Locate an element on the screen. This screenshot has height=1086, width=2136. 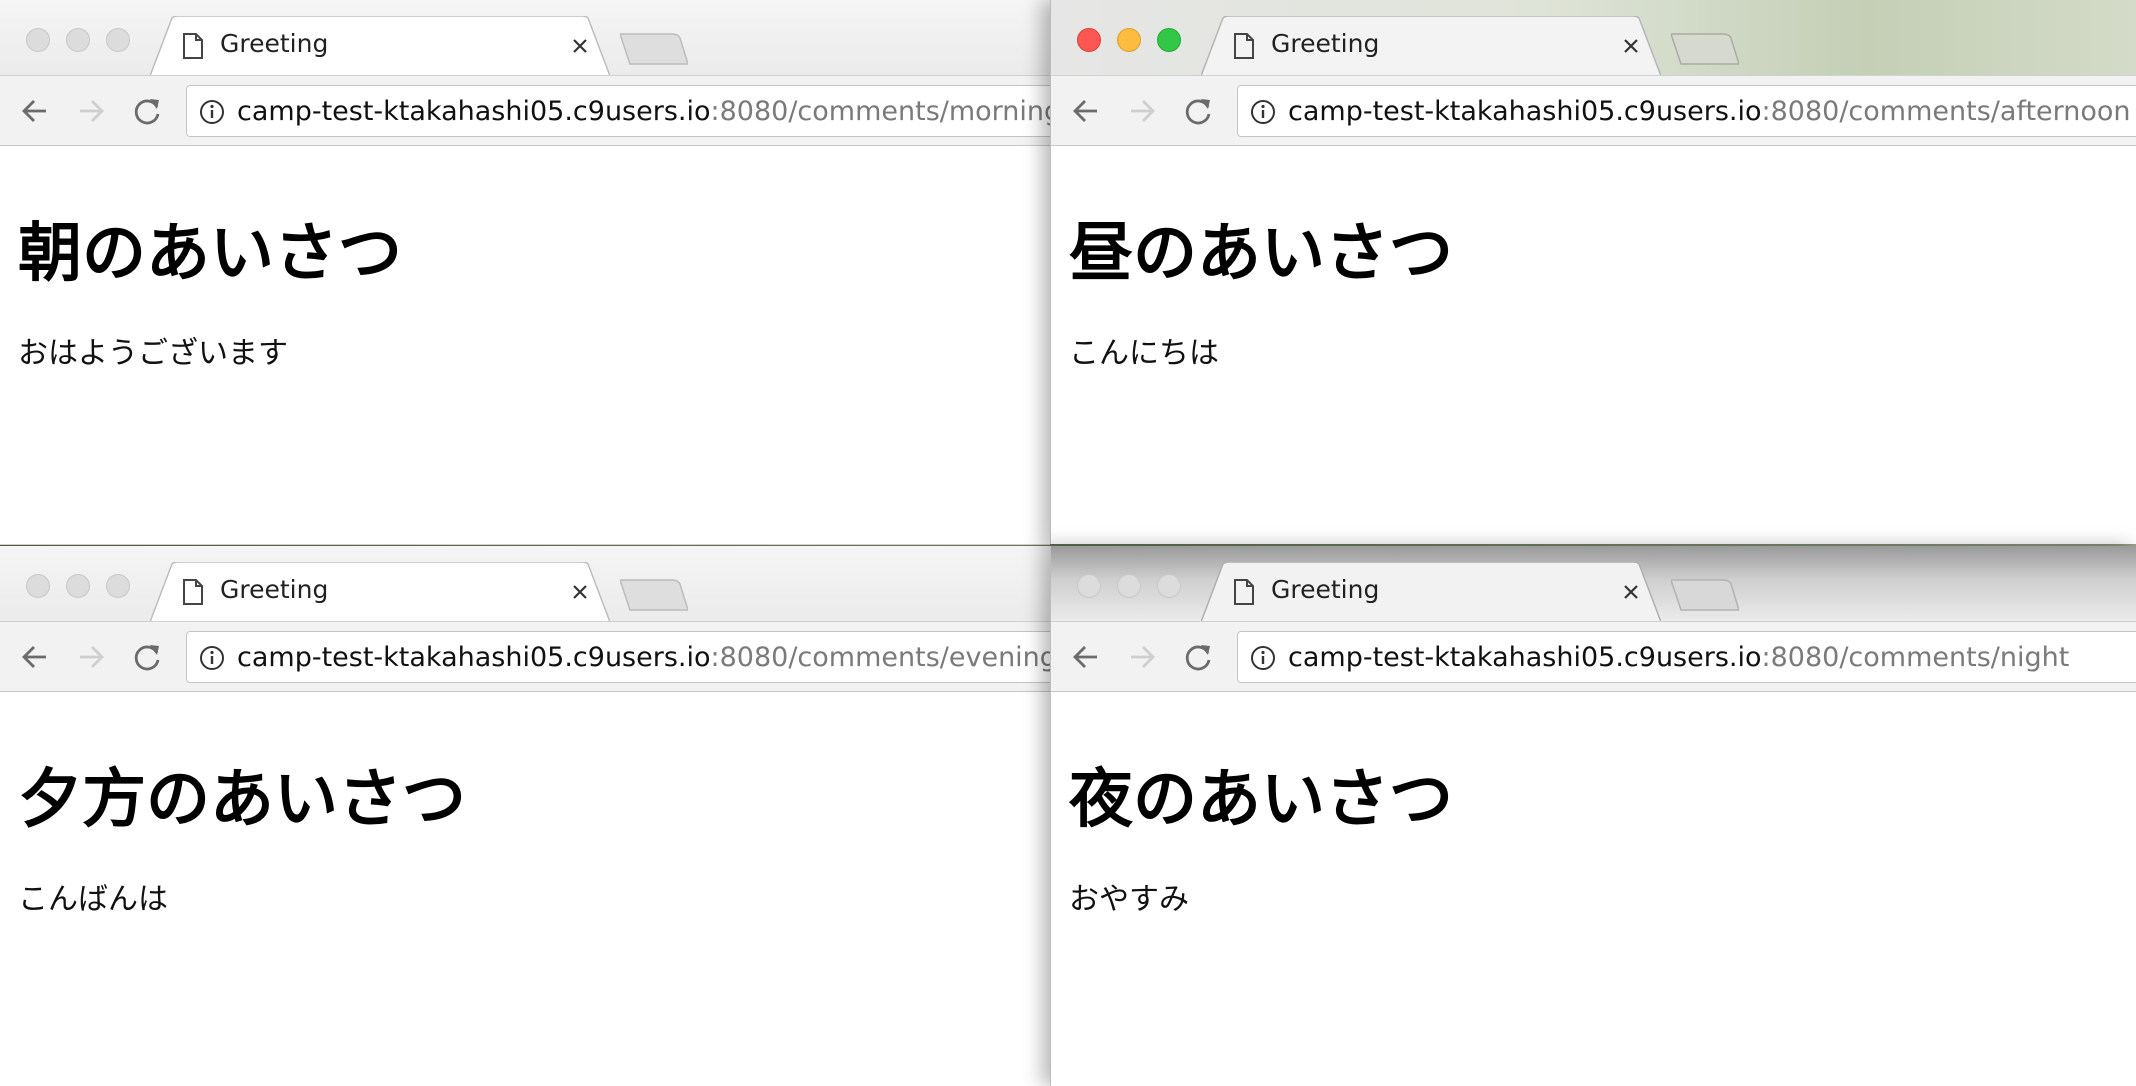
greeting-message: おやすみ is located at coordinates (1129, 899).